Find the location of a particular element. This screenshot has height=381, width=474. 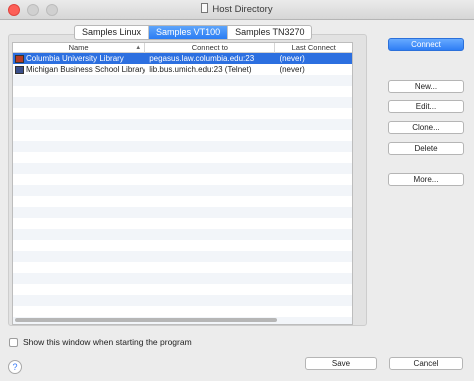

window-title: Host Directory is located at coordinates (242, 9).